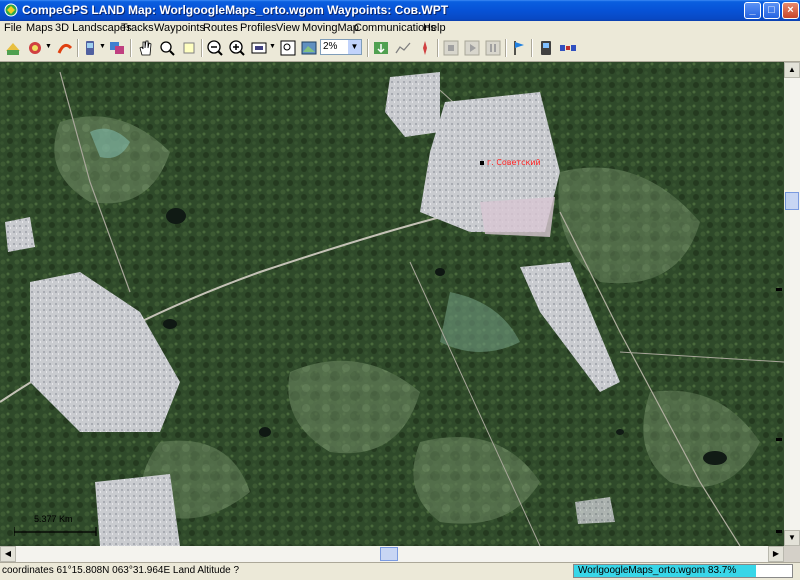 The height and width of the screenshot is (580, 800). What do you see at coordinates (389, 554) in the screenshot?
I see `horizontal-scroll-thumb` at bounding box center [389, 554].